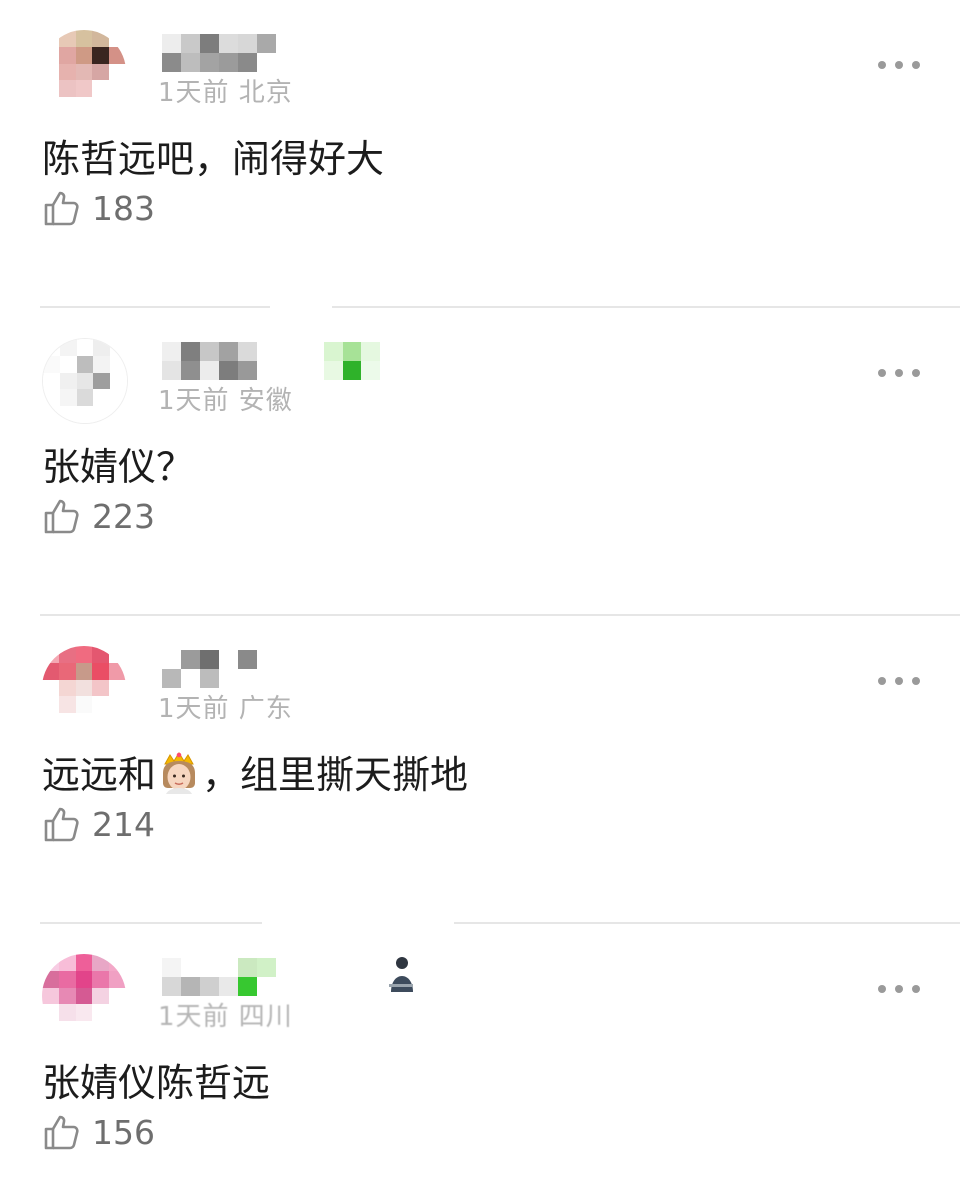  I want to click on comment-text: 张婧仪？, so click(118, 467).